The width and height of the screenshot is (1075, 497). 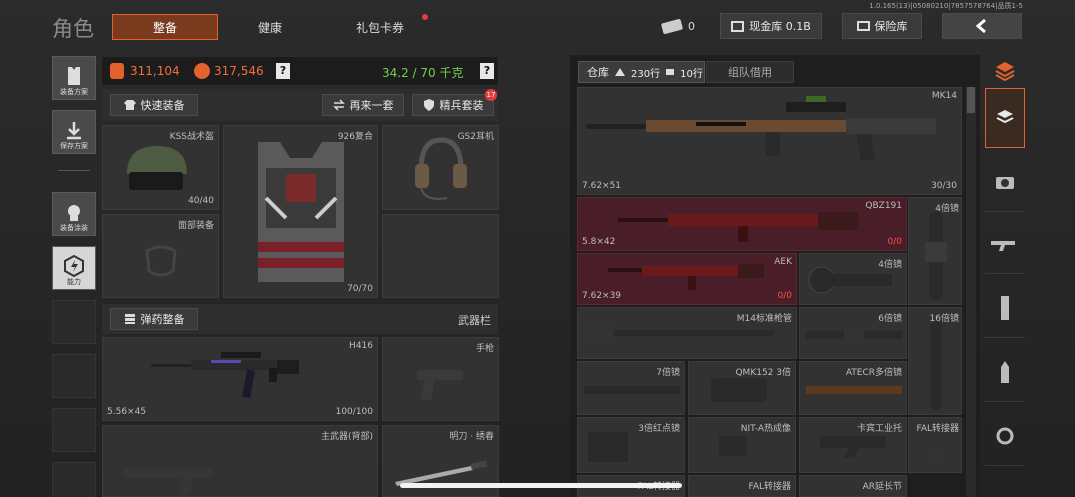 What do you see at coordinates (160, 167) in the screenshot?
I see `helmet-slot: KSS战术盔 40/40` at bounding box center [160, 167].